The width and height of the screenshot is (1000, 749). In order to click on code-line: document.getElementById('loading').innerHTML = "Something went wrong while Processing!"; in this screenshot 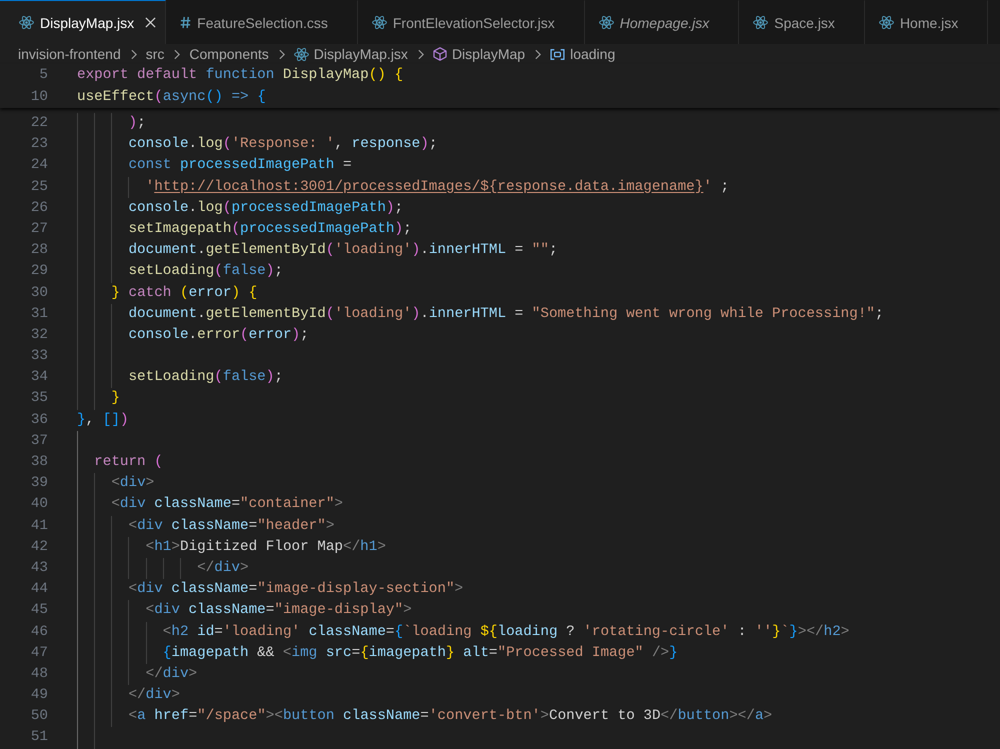, I will do `click(506, 314)`.